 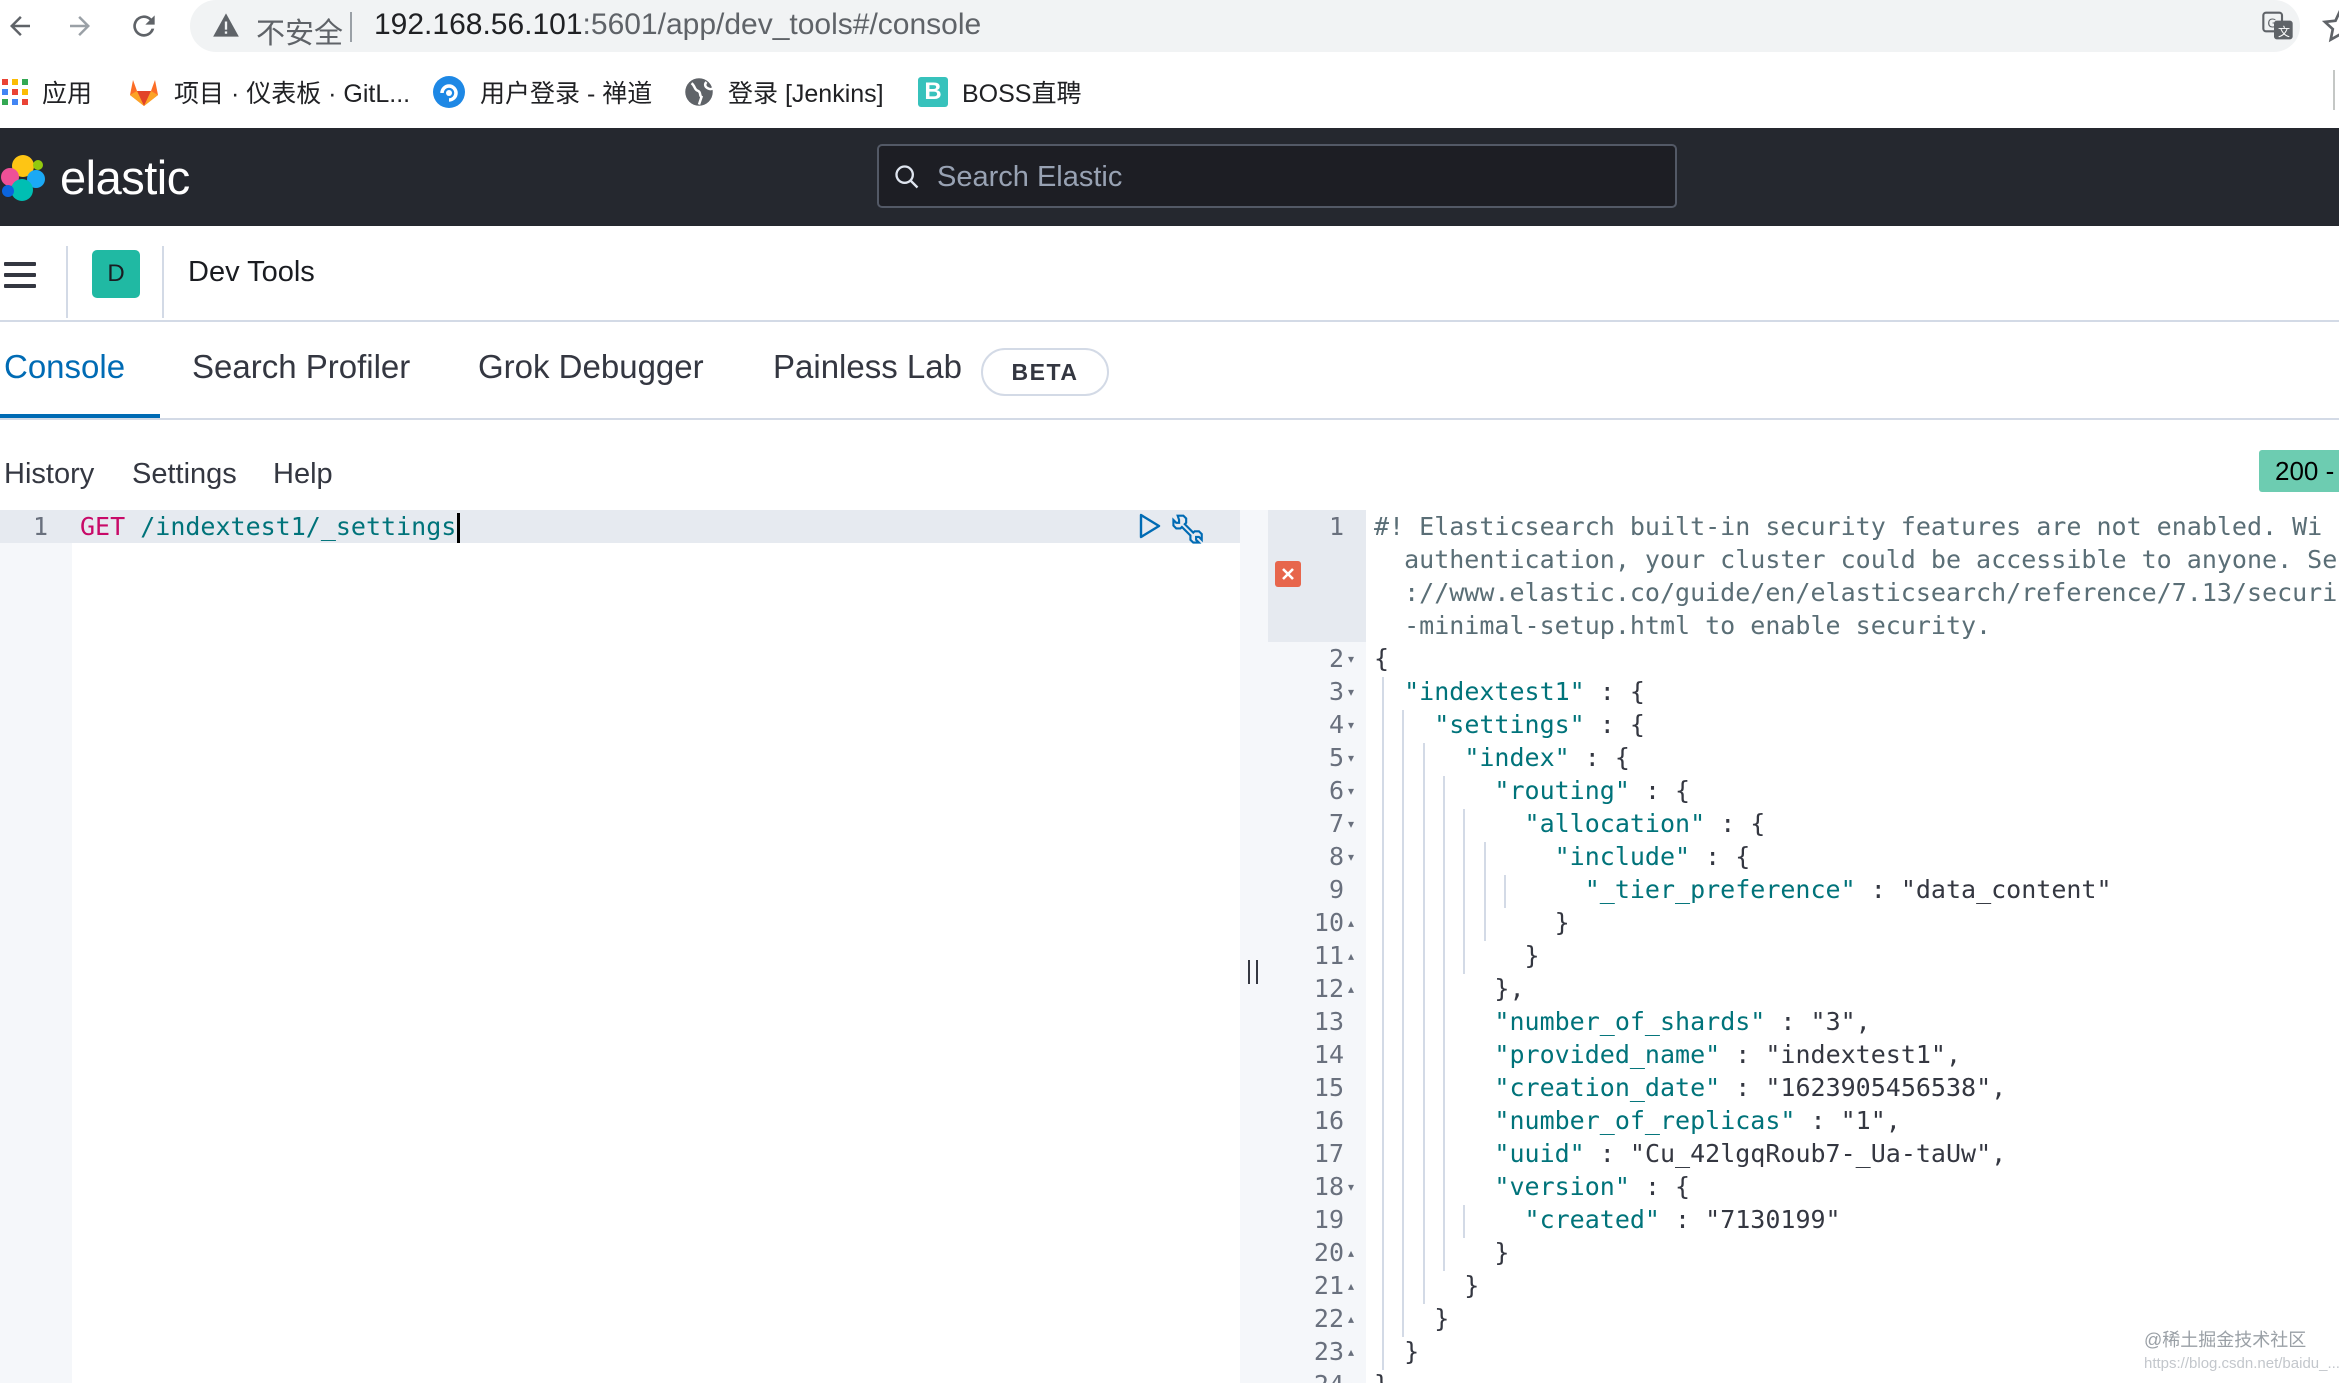 I want to click on response-line-number: 7, so click(x=1336, y=823).